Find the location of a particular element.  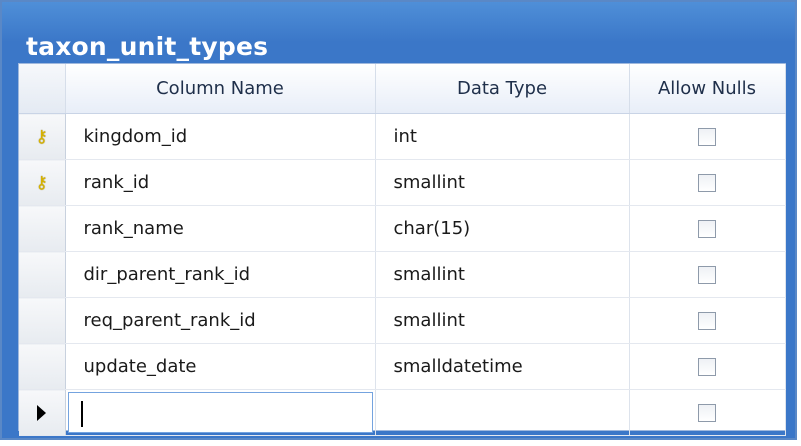

table-row: req_parent_rank_id smallint is located at coordinates (402, 320).